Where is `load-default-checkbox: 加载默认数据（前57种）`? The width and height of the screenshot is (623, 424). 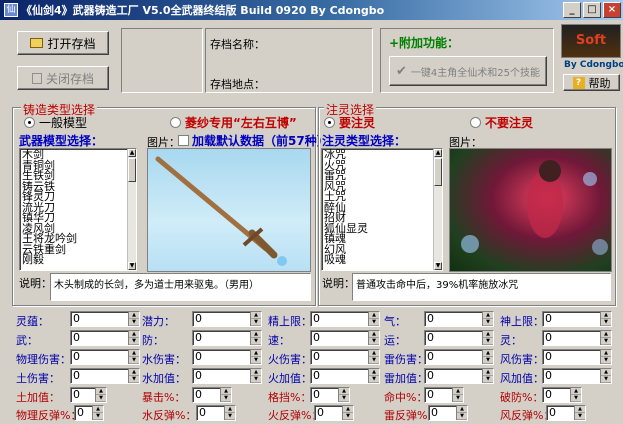 load-default-checkbox: 加载默认数据（前57种） is located at coordinates (253, 140).